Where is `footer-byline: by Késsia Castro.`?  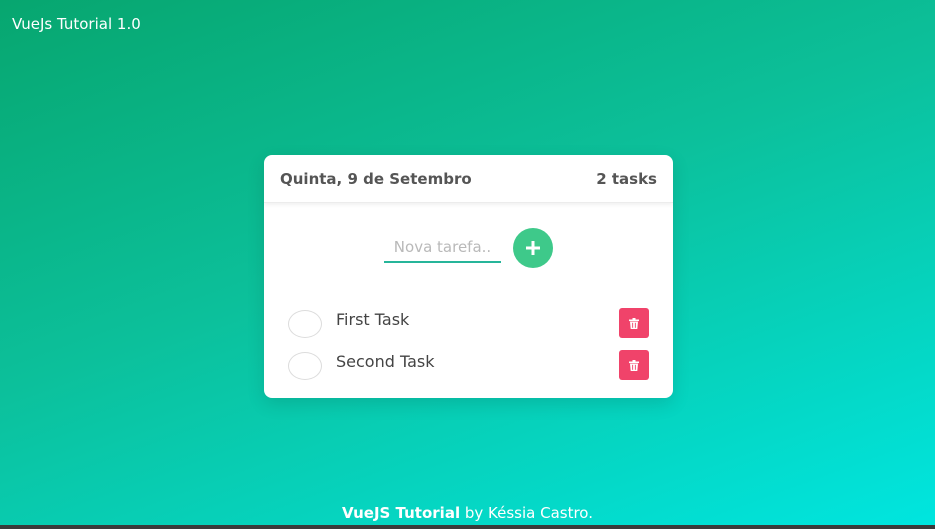
footer-byline: by Késsia Castro. is located at coordinates (526, 513).